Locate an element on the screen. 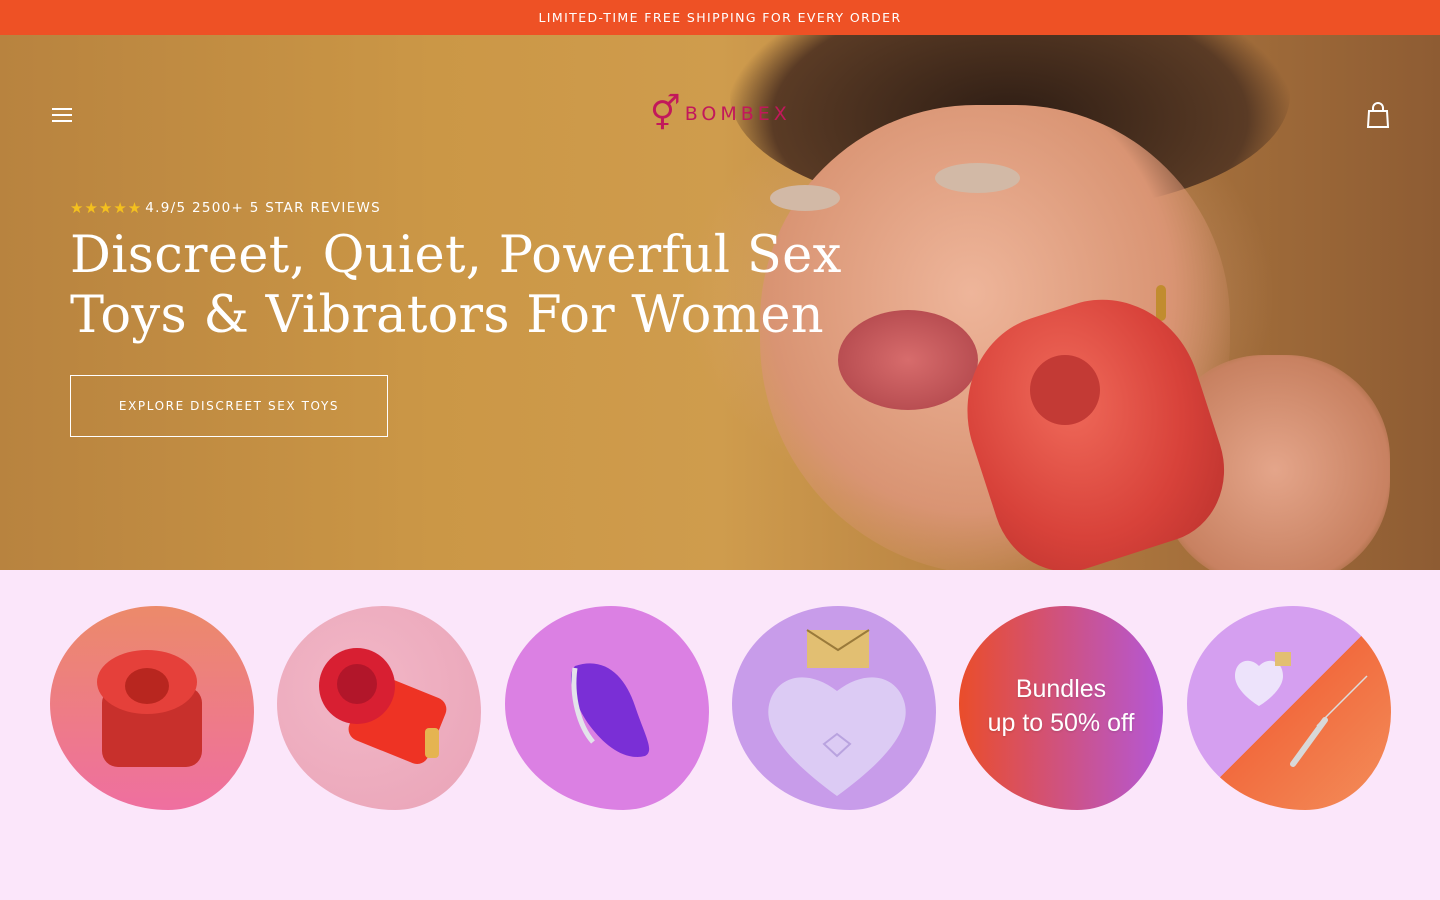 Image resolution: width=1440 pixels, height=900 pixels. category-purple-suction-toy is located at coordinates (607, 708).